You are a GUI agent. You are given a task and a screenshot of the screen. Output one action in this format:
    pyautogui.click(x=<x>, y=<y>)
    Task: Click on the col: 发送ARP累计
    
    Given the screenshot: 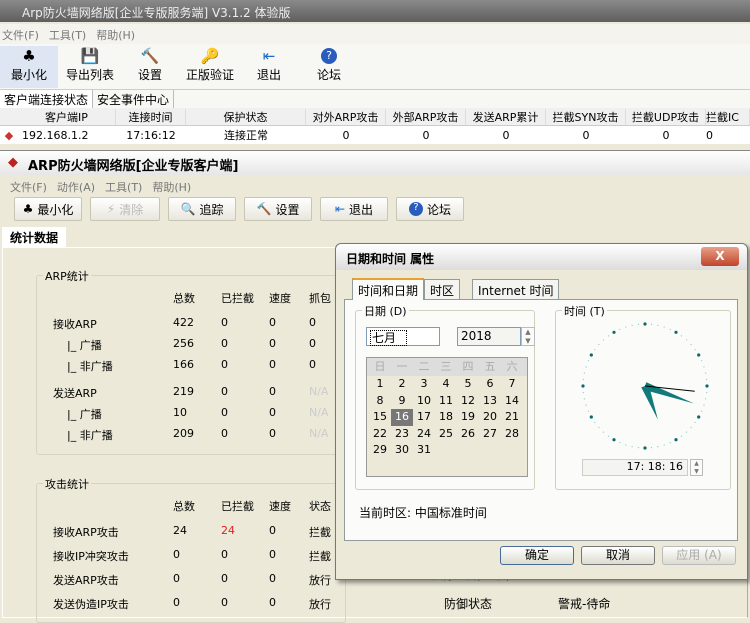 What is the action you would take?
    pyautogui.click(x=506, y=116)
    